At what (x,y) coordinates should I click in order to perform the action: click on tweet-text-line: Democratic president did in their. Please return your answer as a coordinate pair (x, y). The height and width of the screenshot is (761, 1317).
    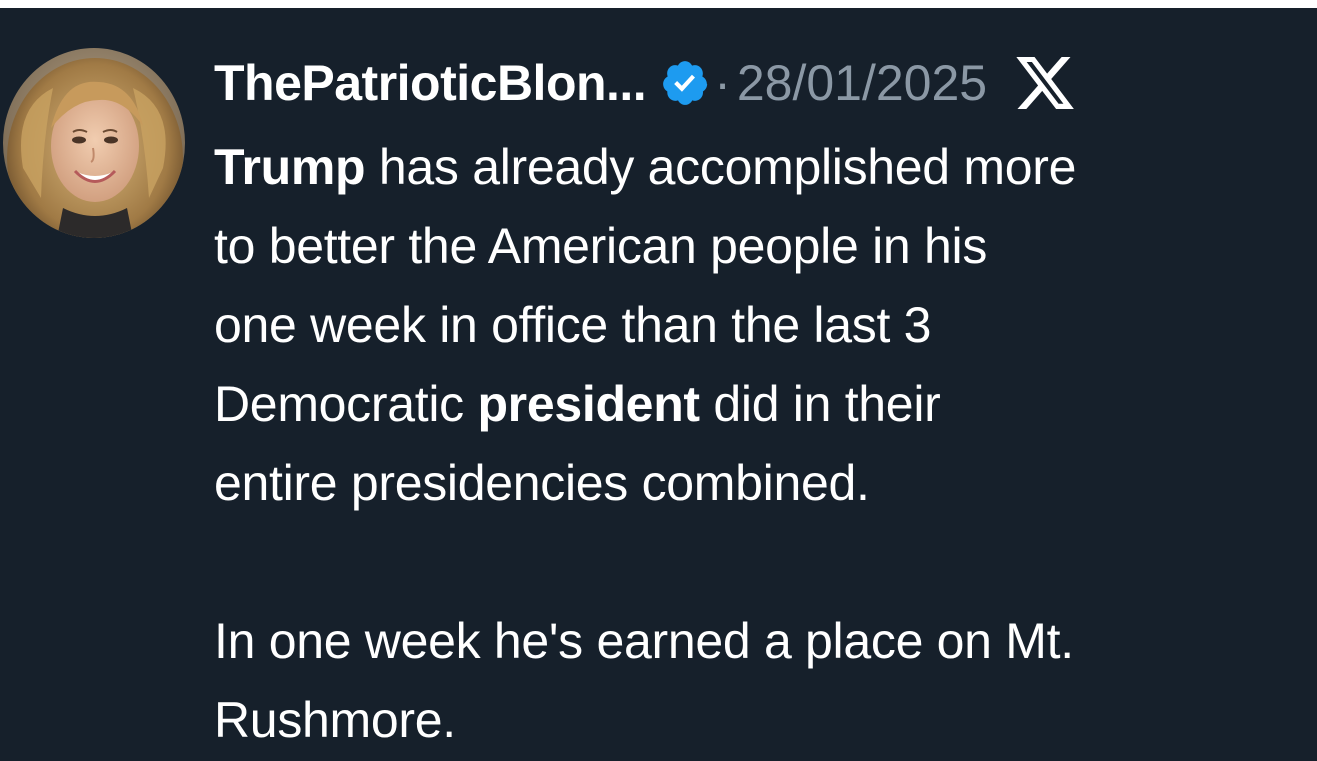
    Looking at the image, I should click on (761, 404).